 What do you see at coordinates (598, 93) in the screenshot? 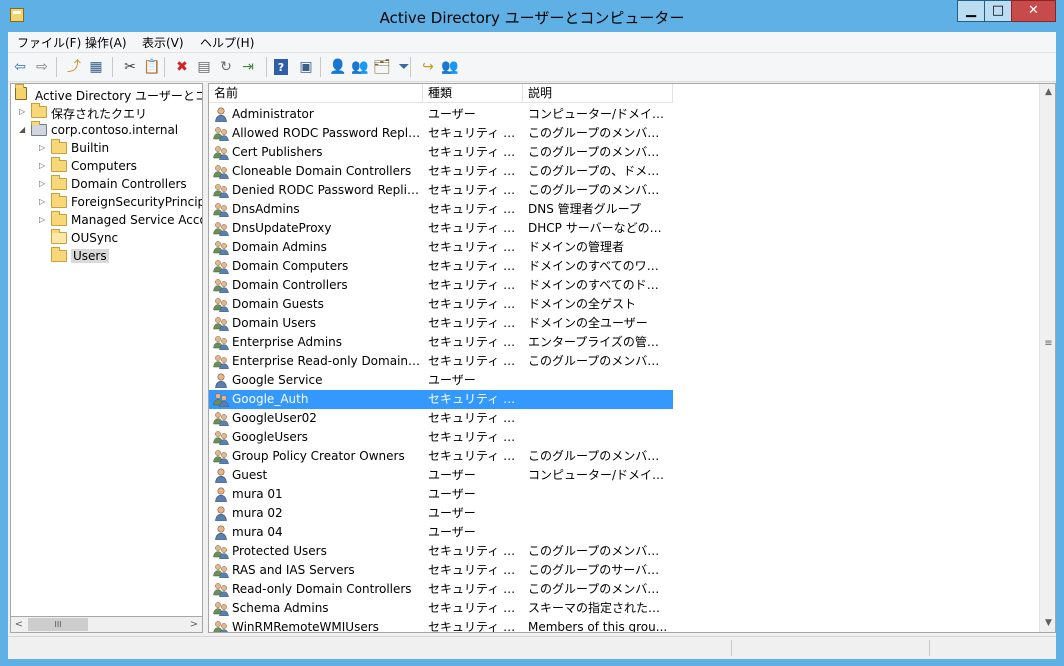
I see `column-header-description: 説明` at bounding box center [598, 93].